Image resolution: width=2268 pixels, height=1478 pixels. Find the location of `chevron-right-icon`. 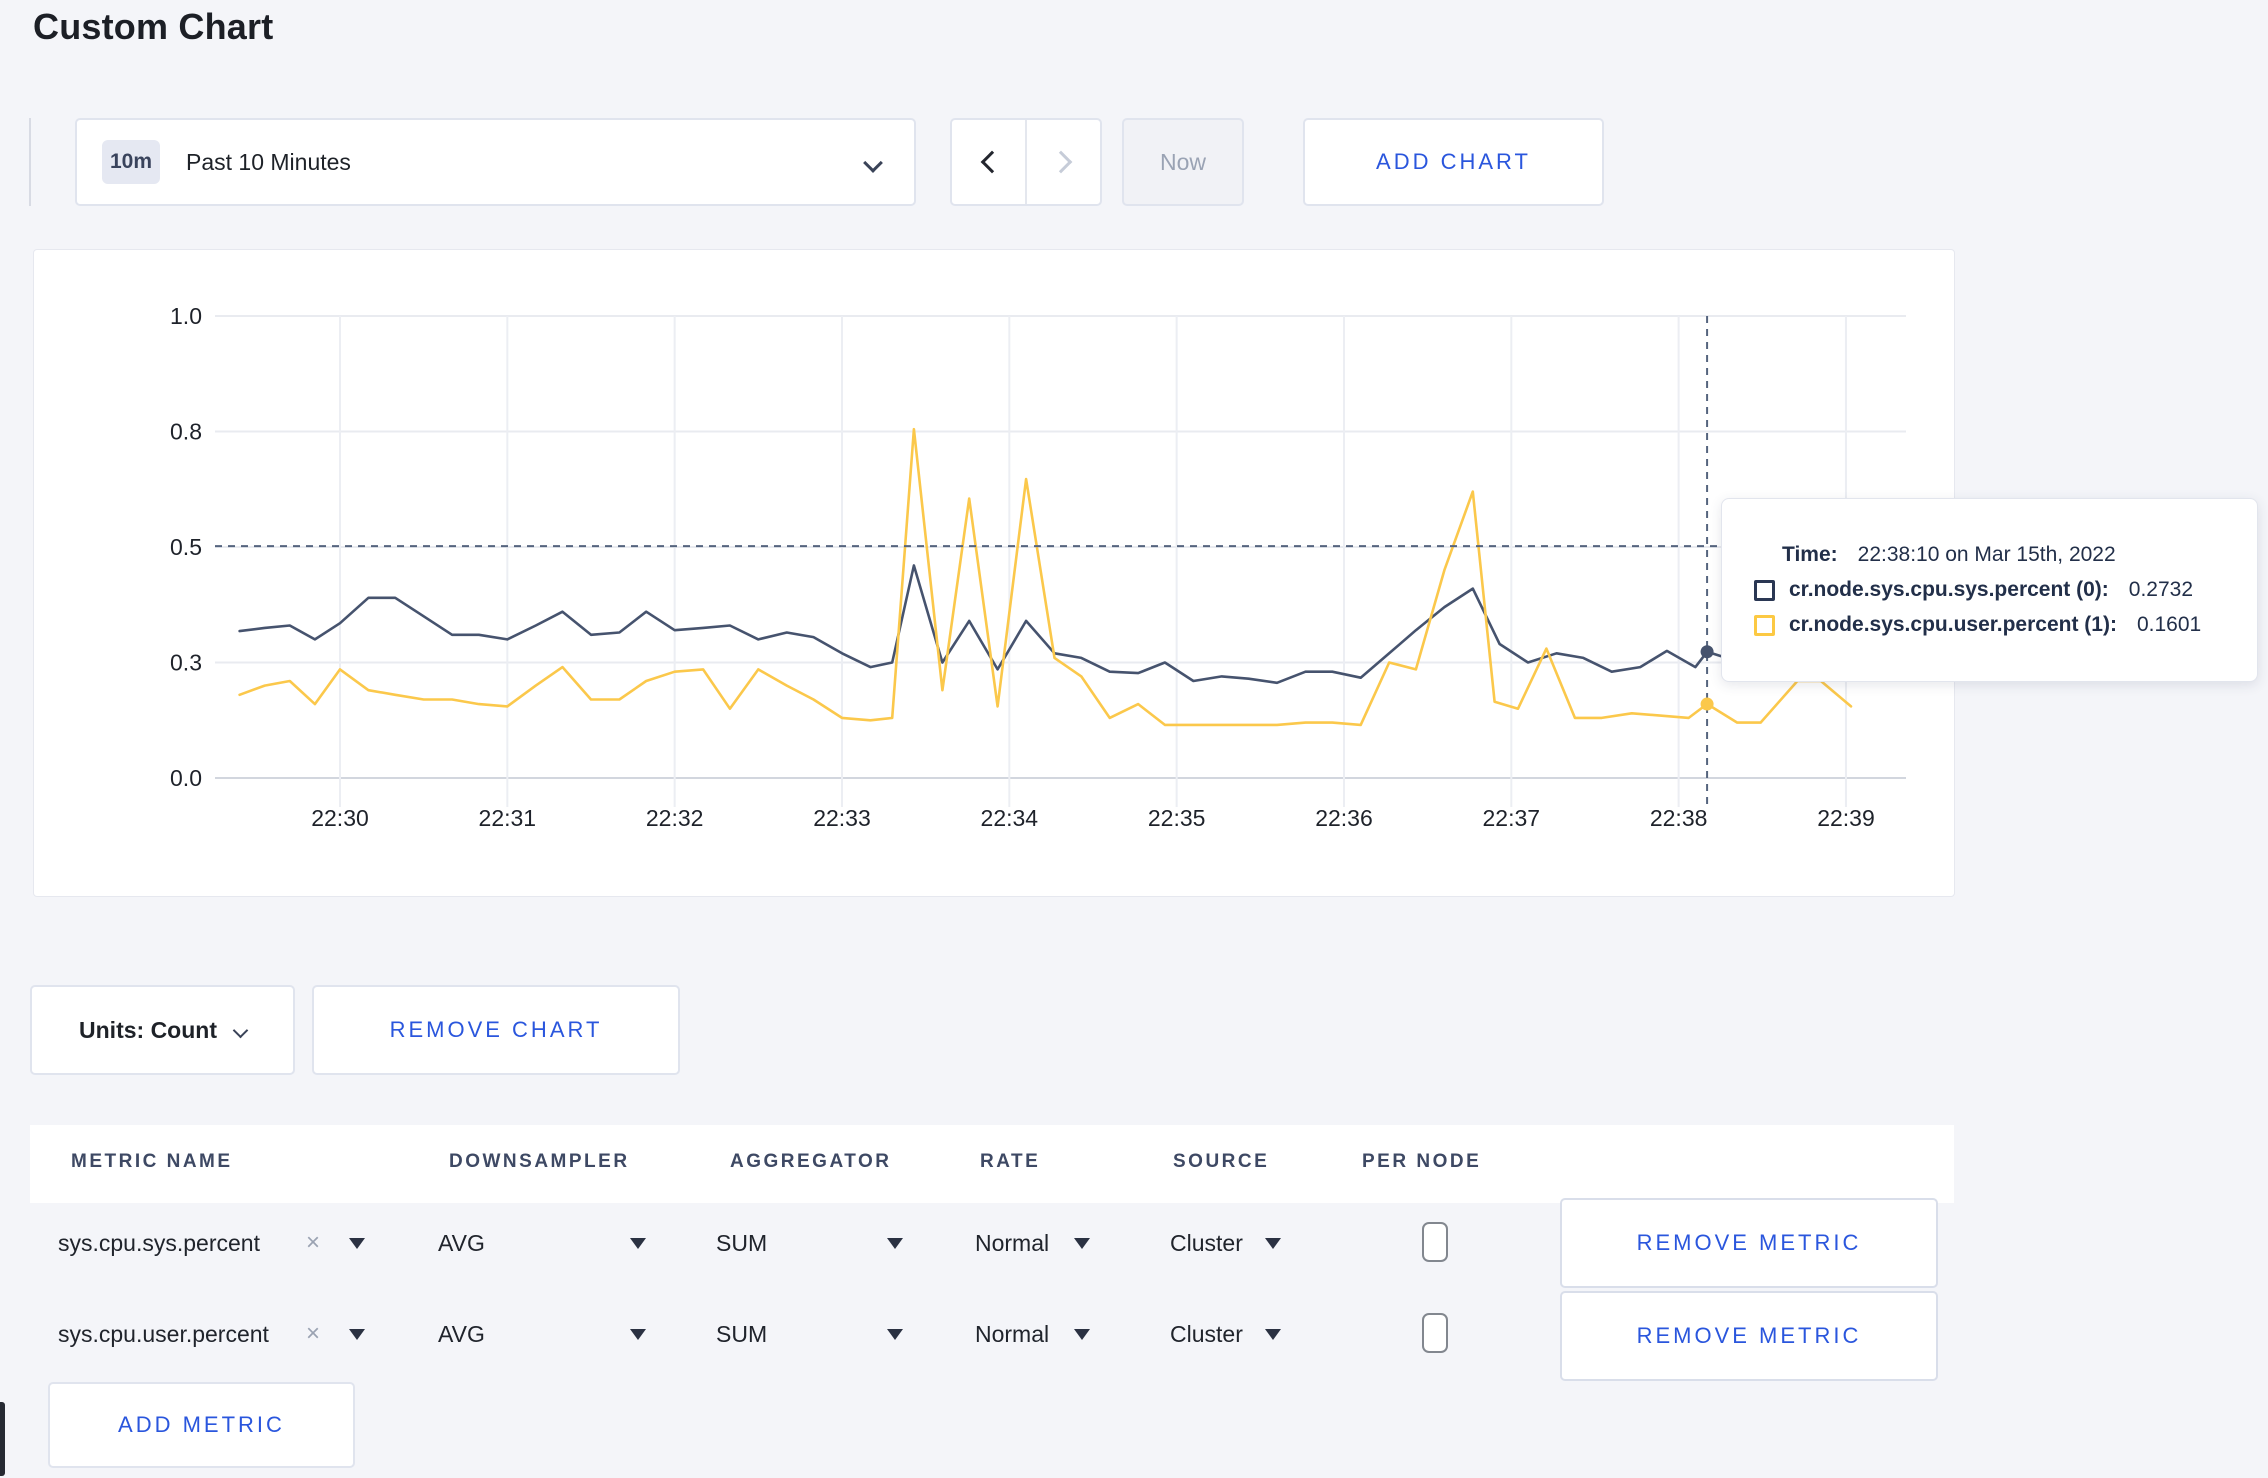

chevron-right-icon is located at coordinates (1060, 162).